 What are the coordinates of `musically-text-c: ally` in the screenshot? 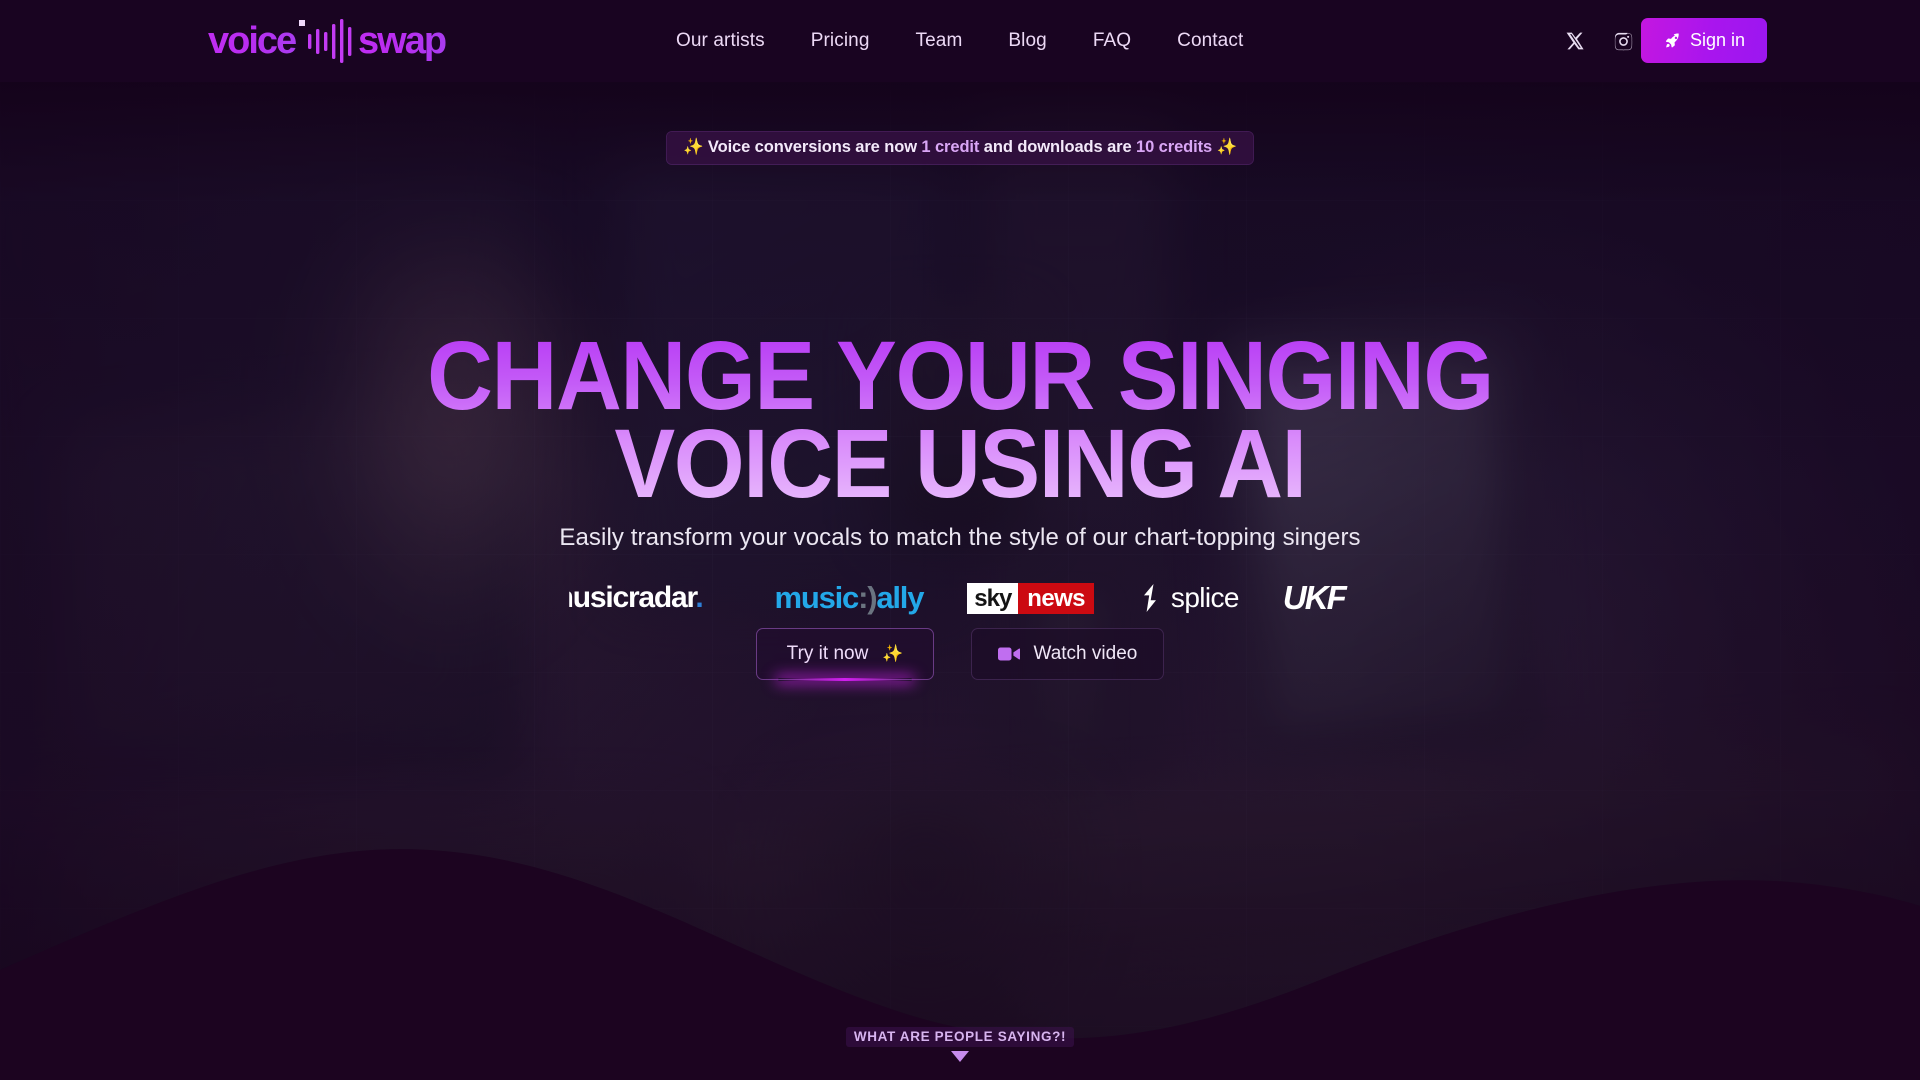 It's located at (900, 597).